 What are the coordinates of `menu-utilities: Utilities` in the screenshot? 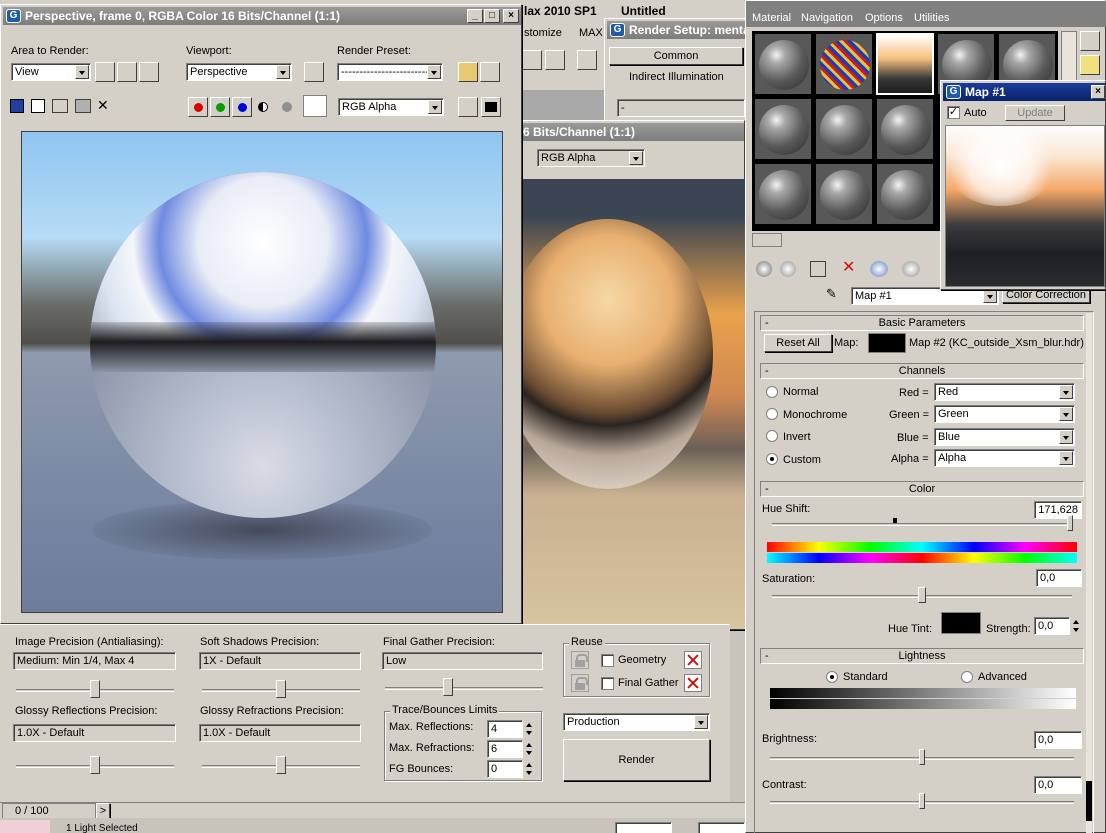 It's located at (931, 18).